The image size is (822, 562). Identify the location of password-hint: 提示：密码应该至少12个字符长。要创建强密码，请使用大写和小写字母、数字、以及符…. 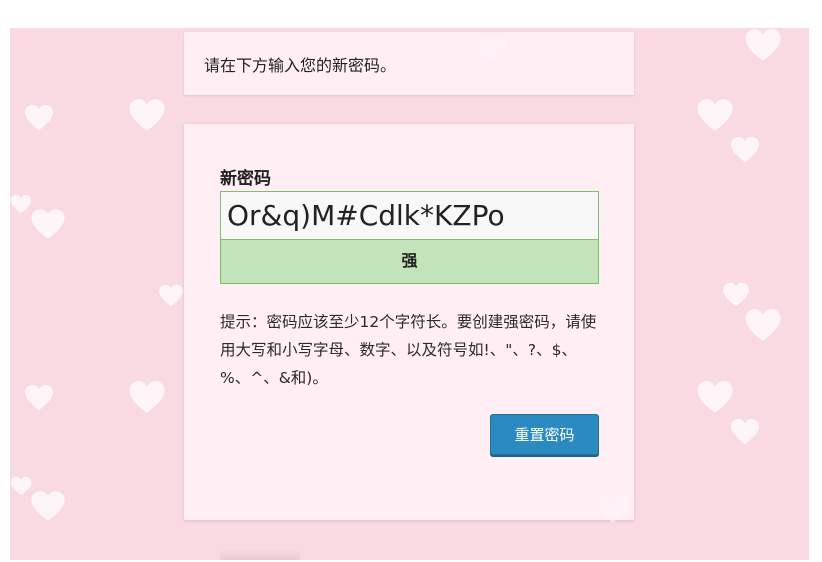
(408, 350).